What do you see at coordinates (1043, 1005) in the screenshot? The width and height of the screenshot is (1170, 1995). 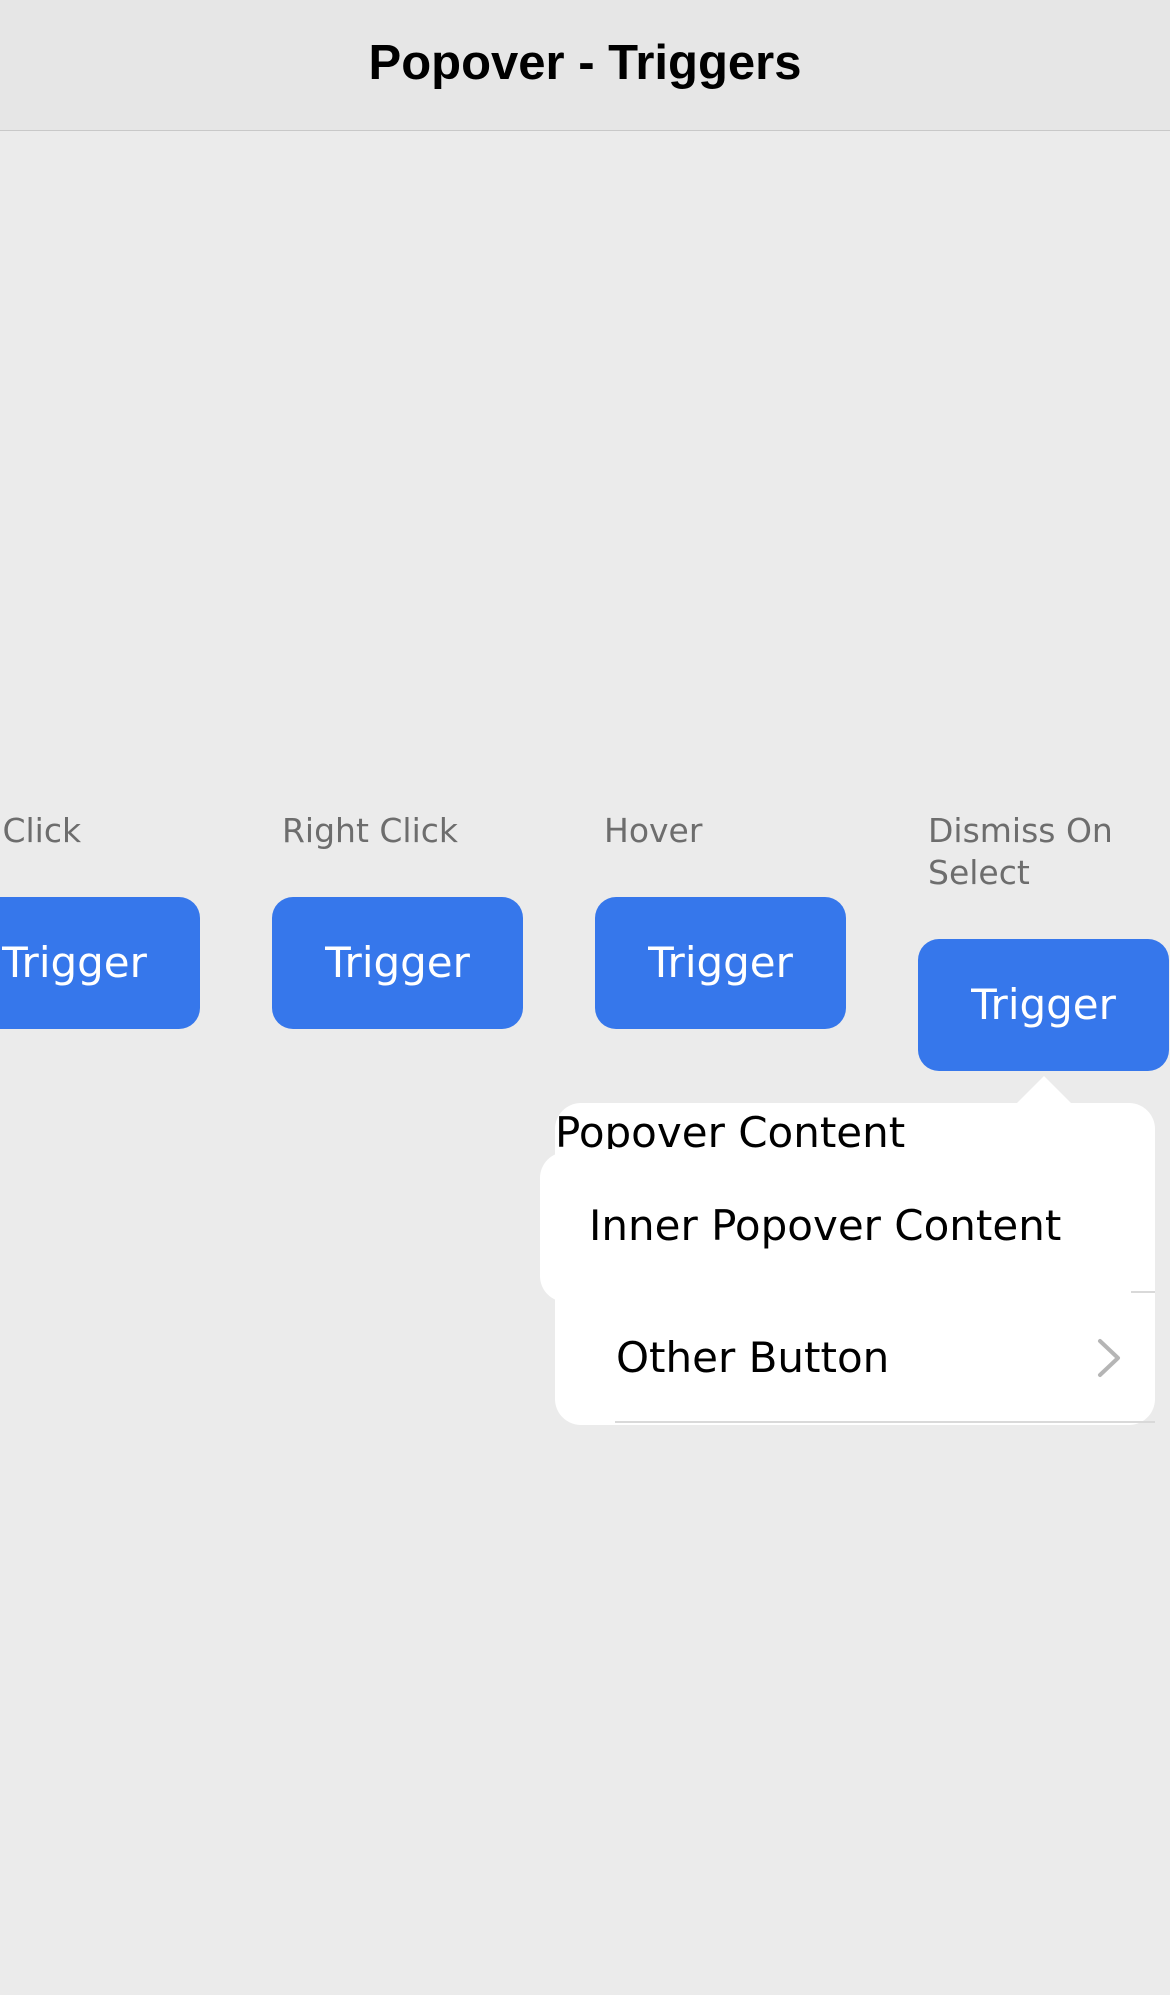 I see `dismiss-on-select-trigger-button: Trigger` at bounding box center [1043, 1005].